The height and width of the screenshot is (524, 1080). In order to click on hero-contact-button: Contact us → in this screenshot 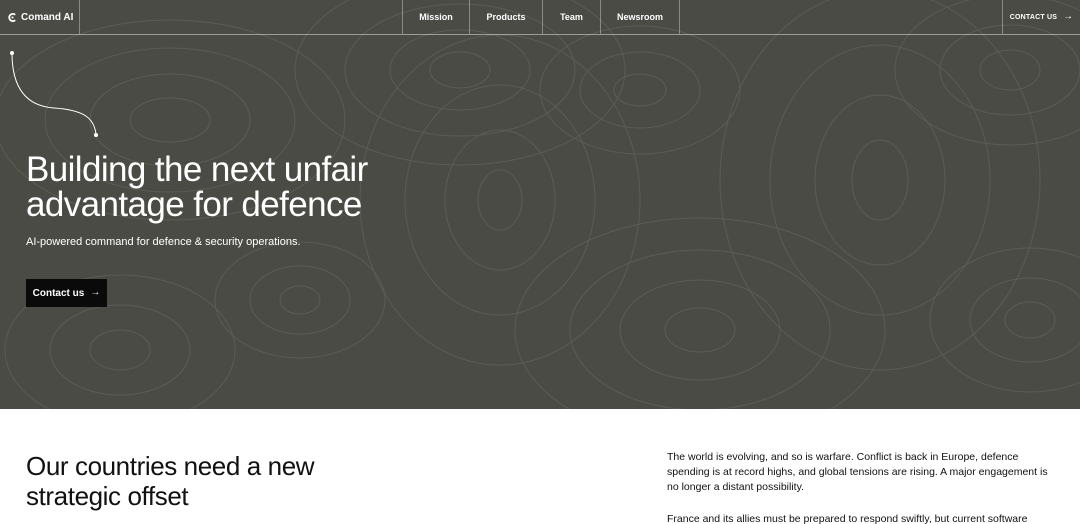, I will do `click(66, 293)`.